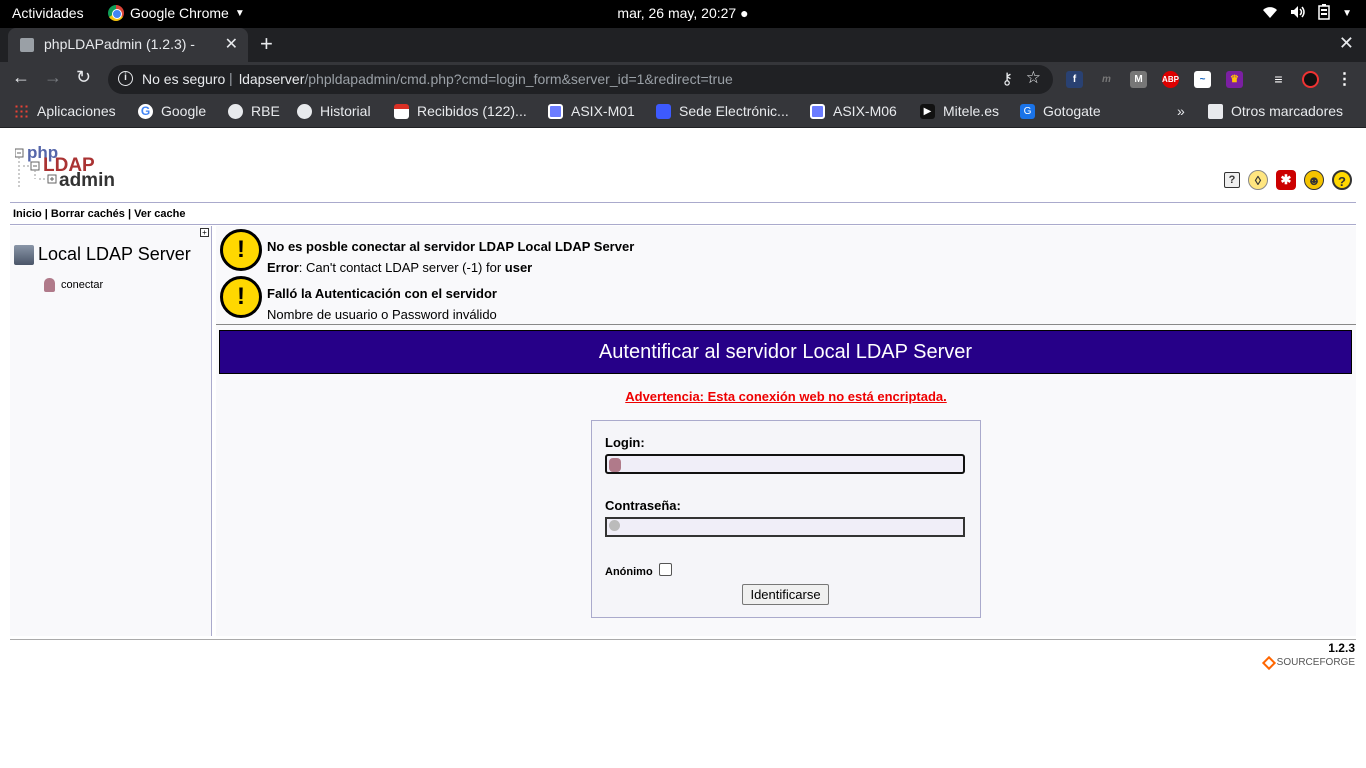  Describe the element at coordinates (786, 324) in the screenshot. I see `message-divider` at that location.